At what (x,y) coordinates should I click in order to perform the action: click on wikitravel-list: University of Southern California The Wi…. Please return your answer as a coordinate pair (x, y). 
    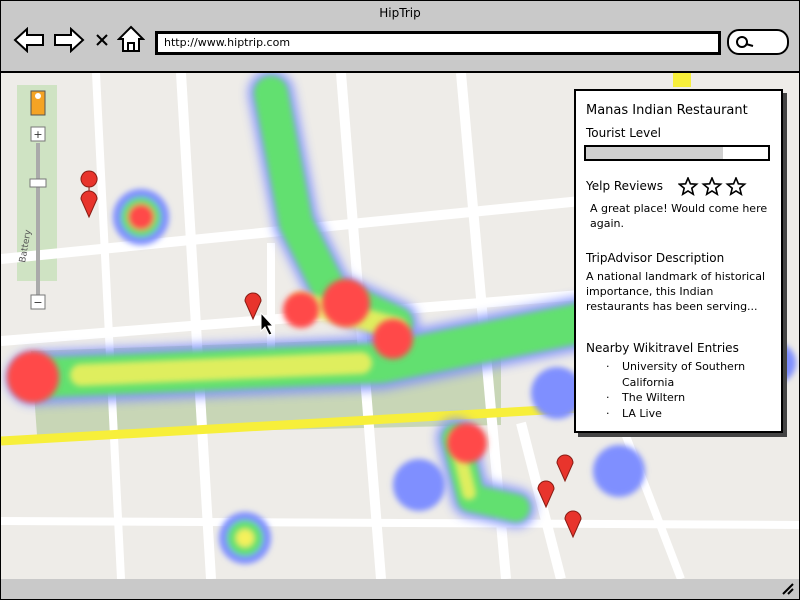
    Looking at the image, I should click on (686, 390).